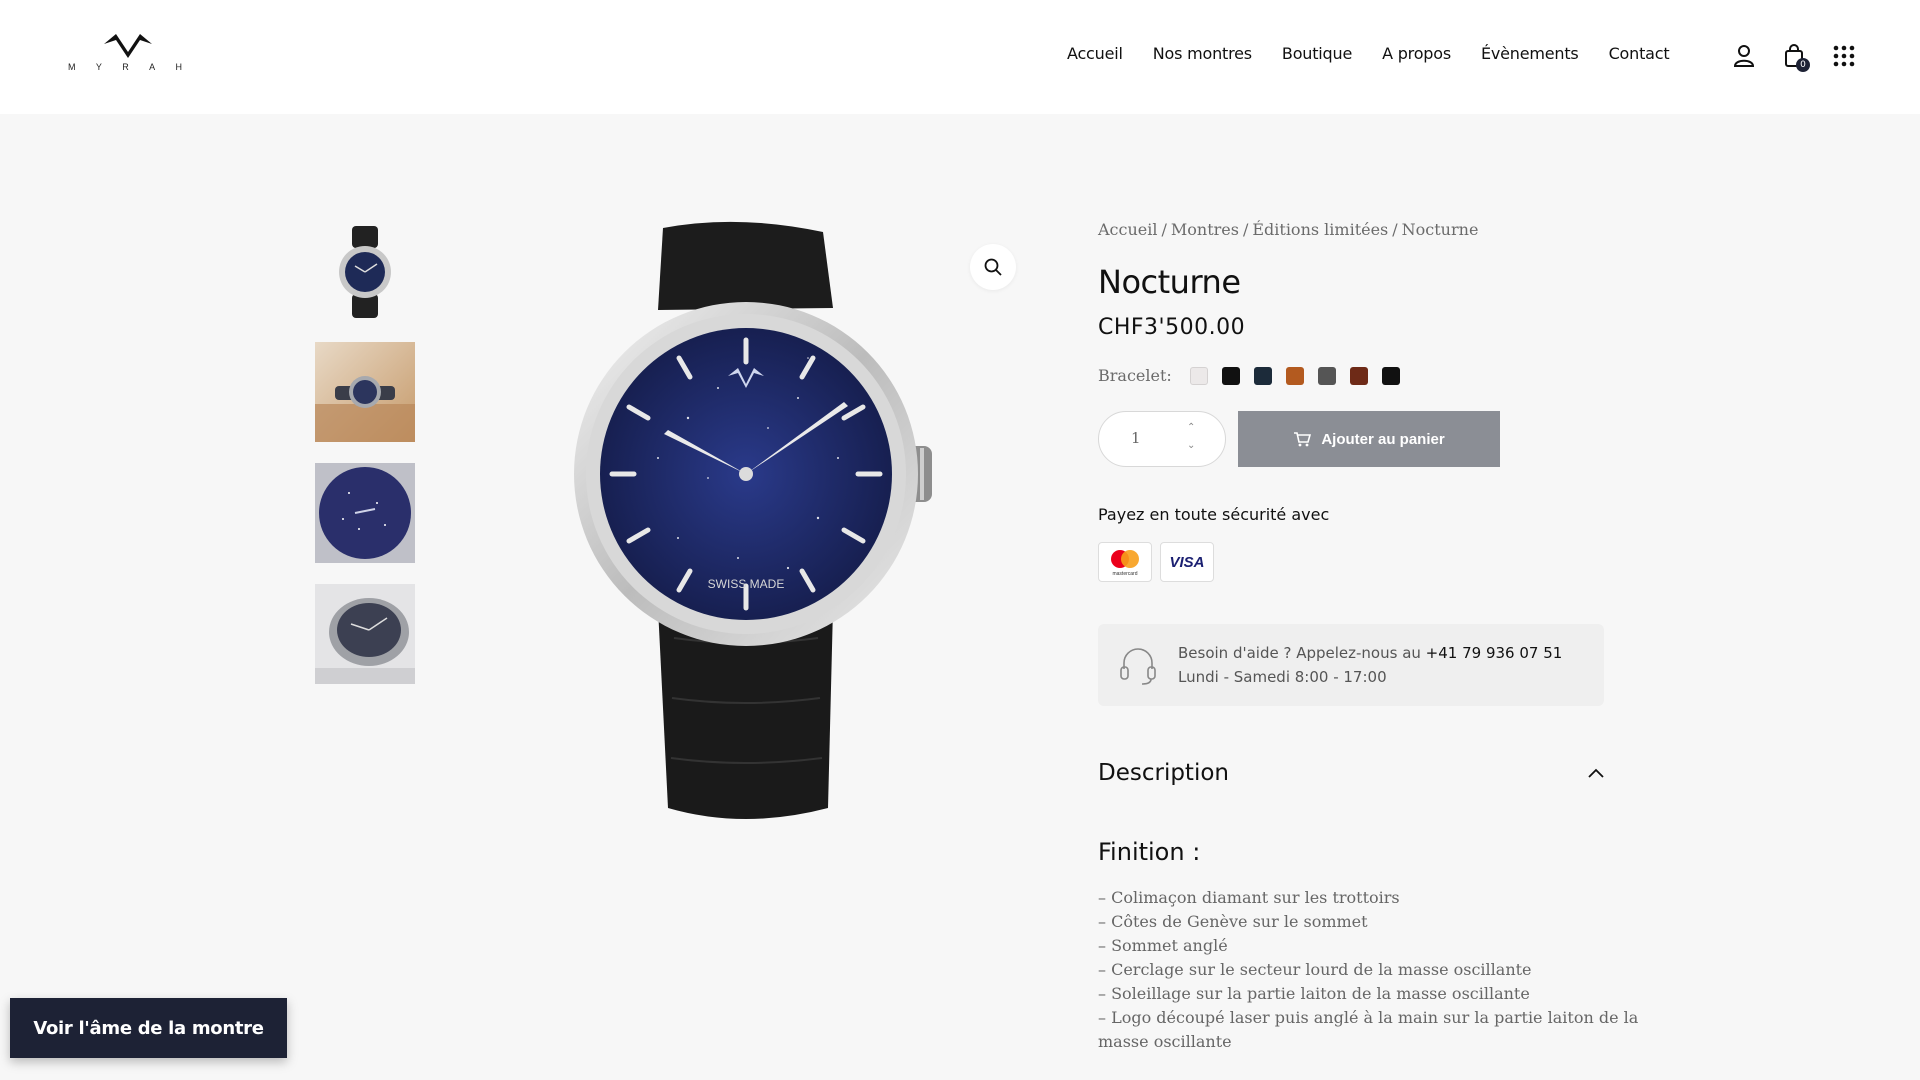  I want to click on quantity-value: 1, so click(1136, 438).